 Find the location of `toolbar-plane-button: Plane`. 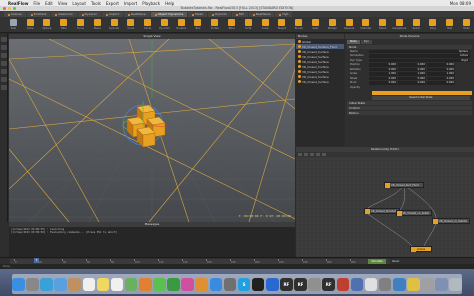

toolbar-plane-button: Plane is located at coordinates (97, 25).